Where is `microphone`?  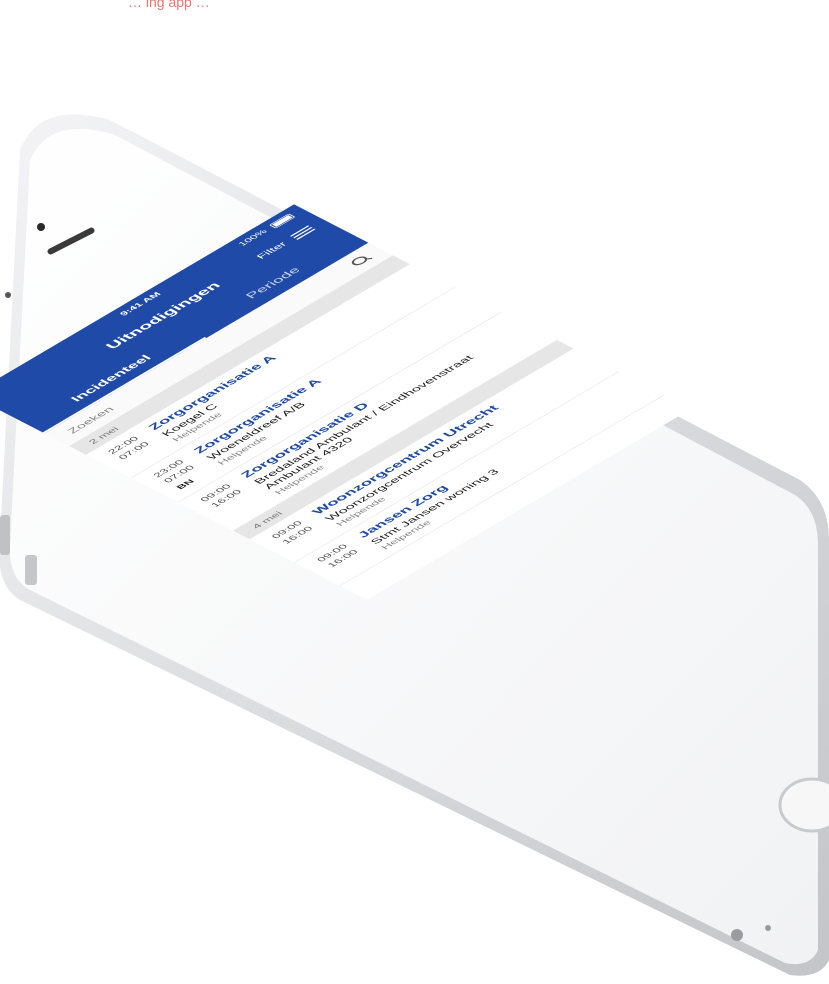 microphone is located at coordinates (768, 928).